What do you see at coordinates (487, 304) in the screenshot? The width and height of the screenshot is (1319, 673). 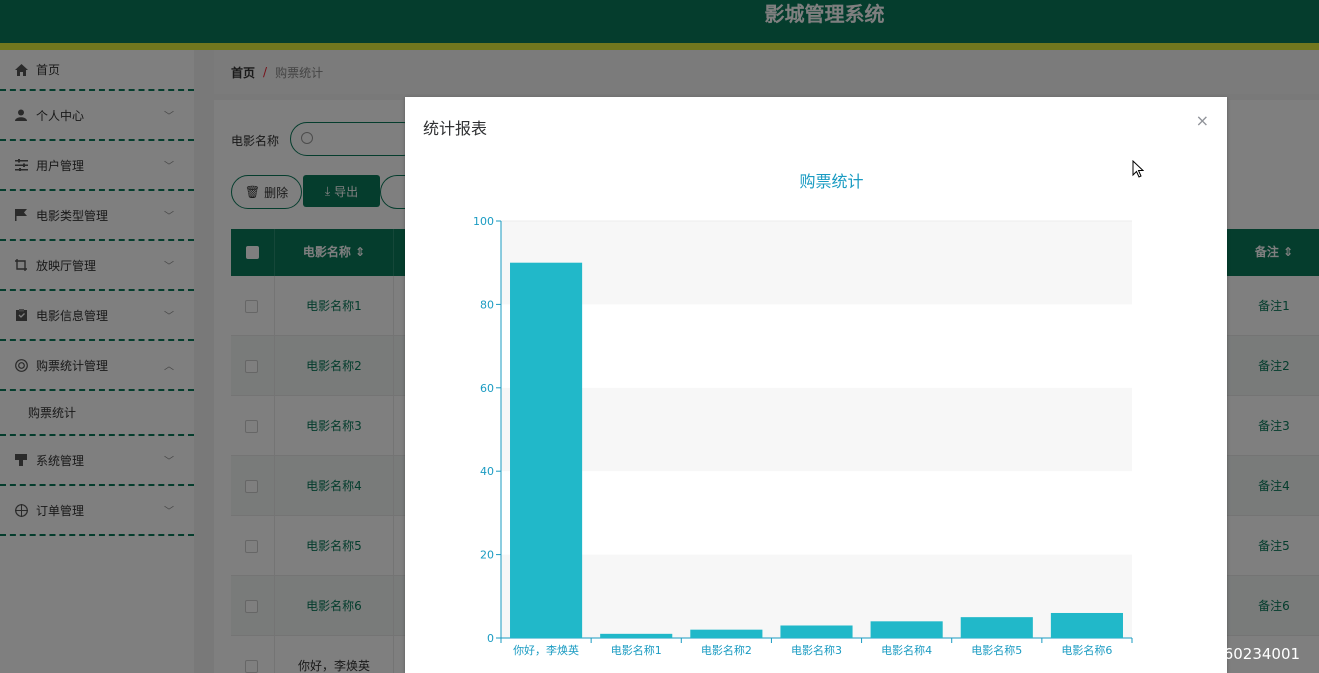 I see `y-tick-label: 80` at bounding box center [487, 304].